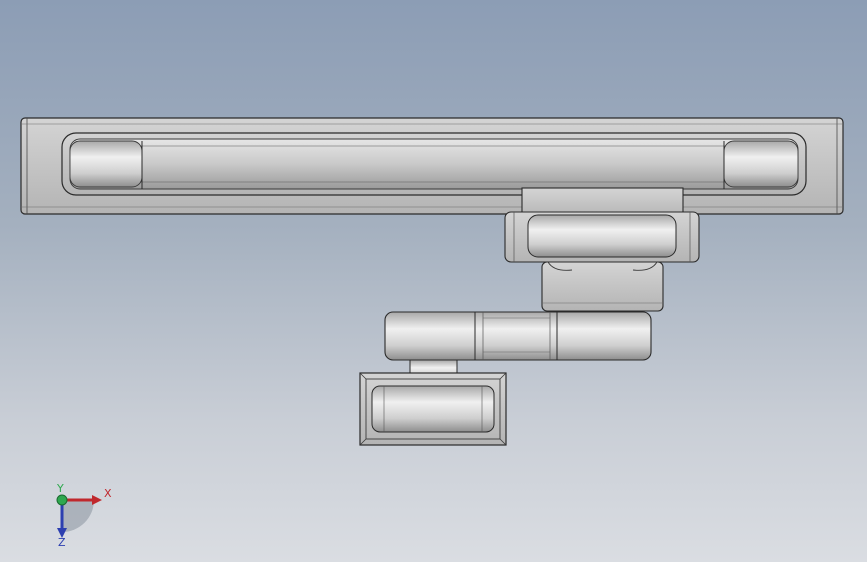 Image resolution: width=867 pixels, height=562 pixels. What do you see at coordinates (62, 542) in the screenshot?
I see `z-axis-label: Z` at bounding box center [62, 542].